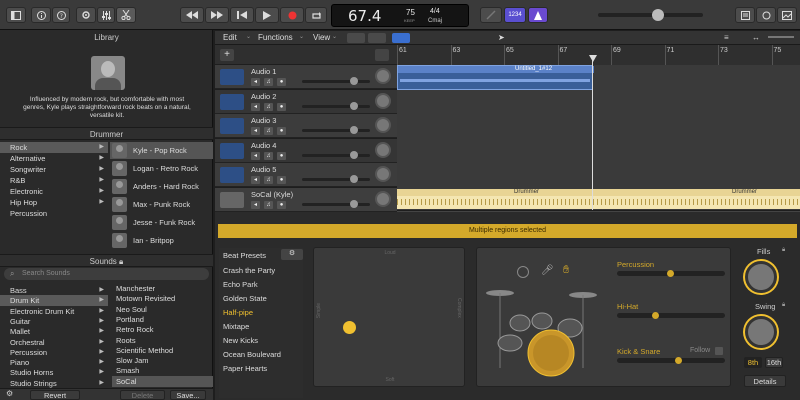 The image size is (800, 400). I want to click on swing-knob, so click(761, 332).